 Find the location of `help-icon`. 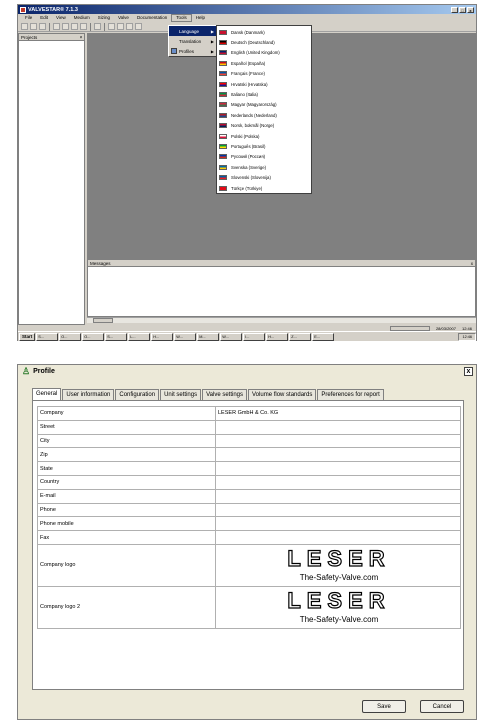

help-icon is located at coordinates (138, 26).